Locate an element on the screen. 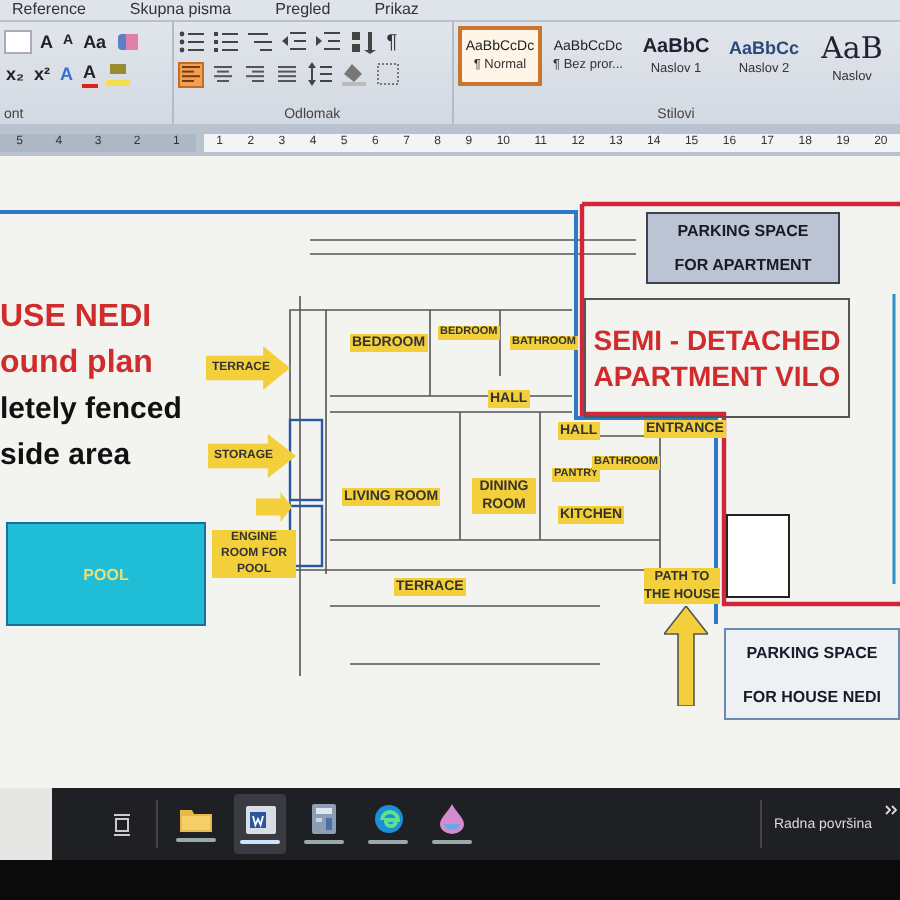 The width and height of the screenshot is (900, 900). shading-icon is located at coordinates (354, 74).